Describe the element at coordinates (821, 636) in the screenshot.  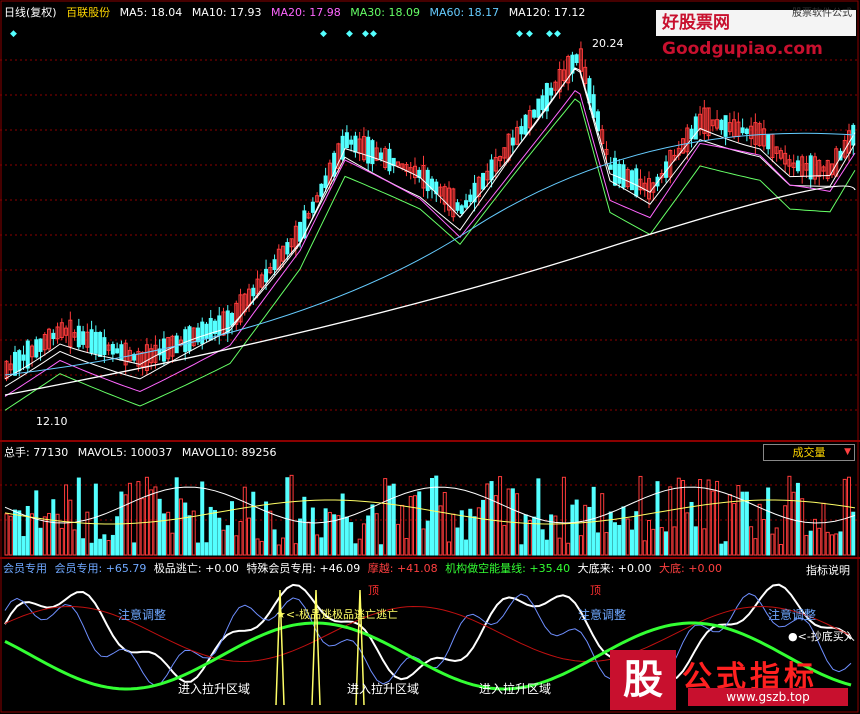
I see `buy-label: ●<-抄底买入` at that location.